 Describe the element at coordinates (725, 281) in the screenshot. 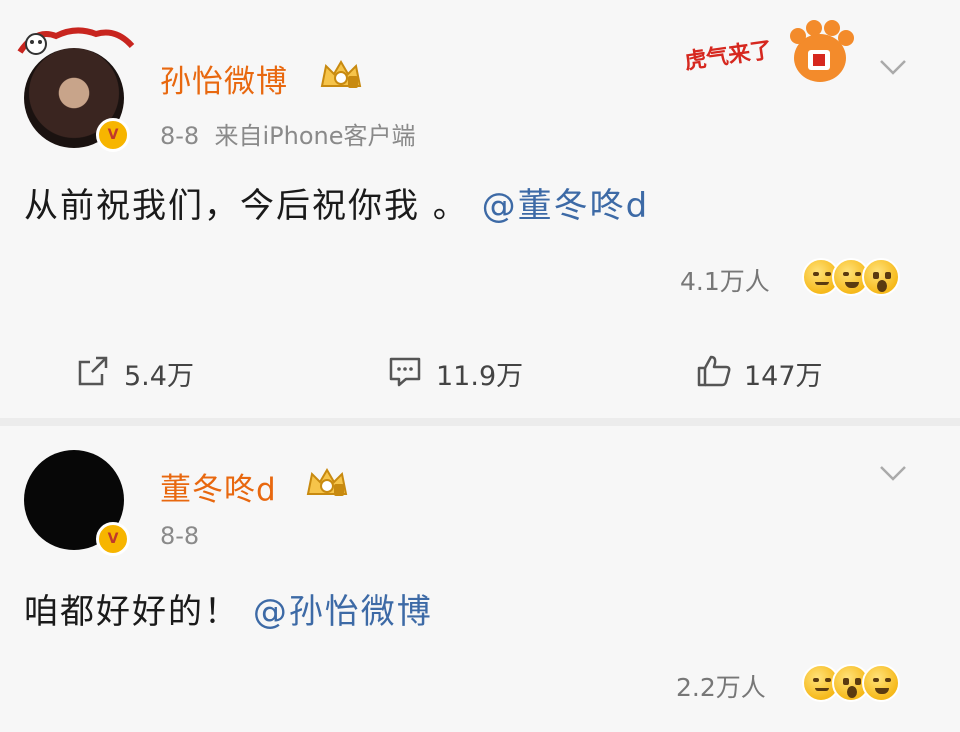

I see `reaction-count: 4.1万人` at that location.